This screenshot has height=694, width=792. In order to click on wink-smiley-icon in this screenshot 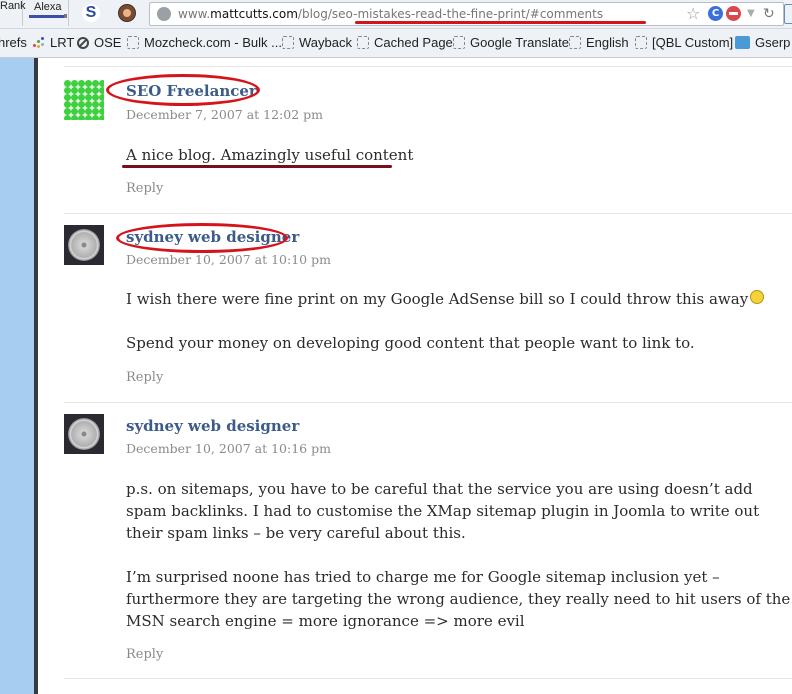, I will do `click(757, 297)`.